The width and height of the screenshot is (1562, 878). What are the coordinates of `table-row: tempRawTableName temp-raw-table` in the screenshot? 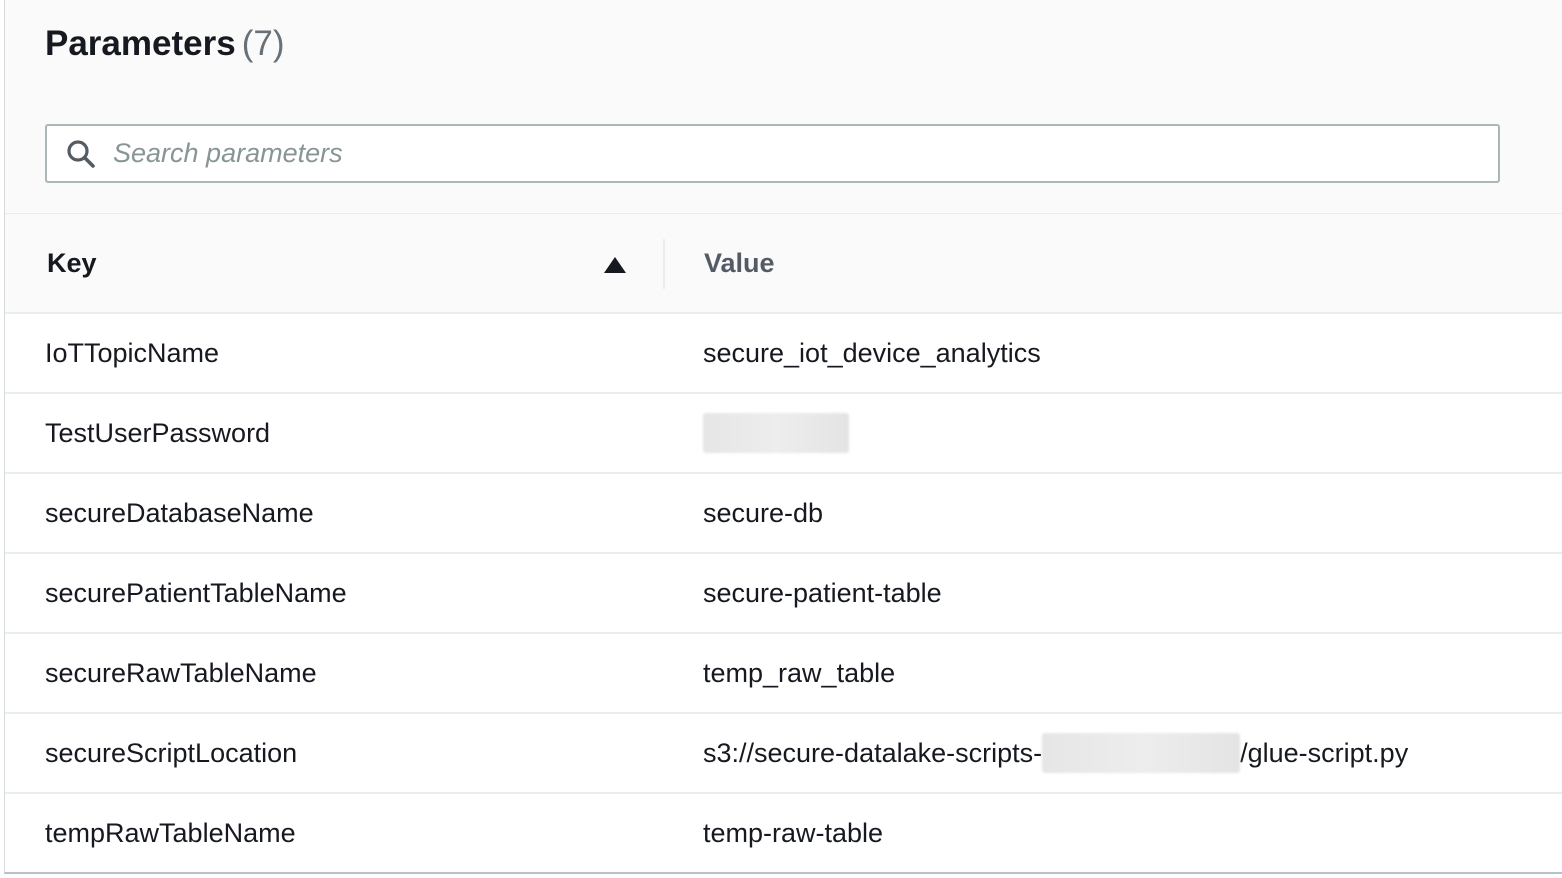 It's located at (783, 833).